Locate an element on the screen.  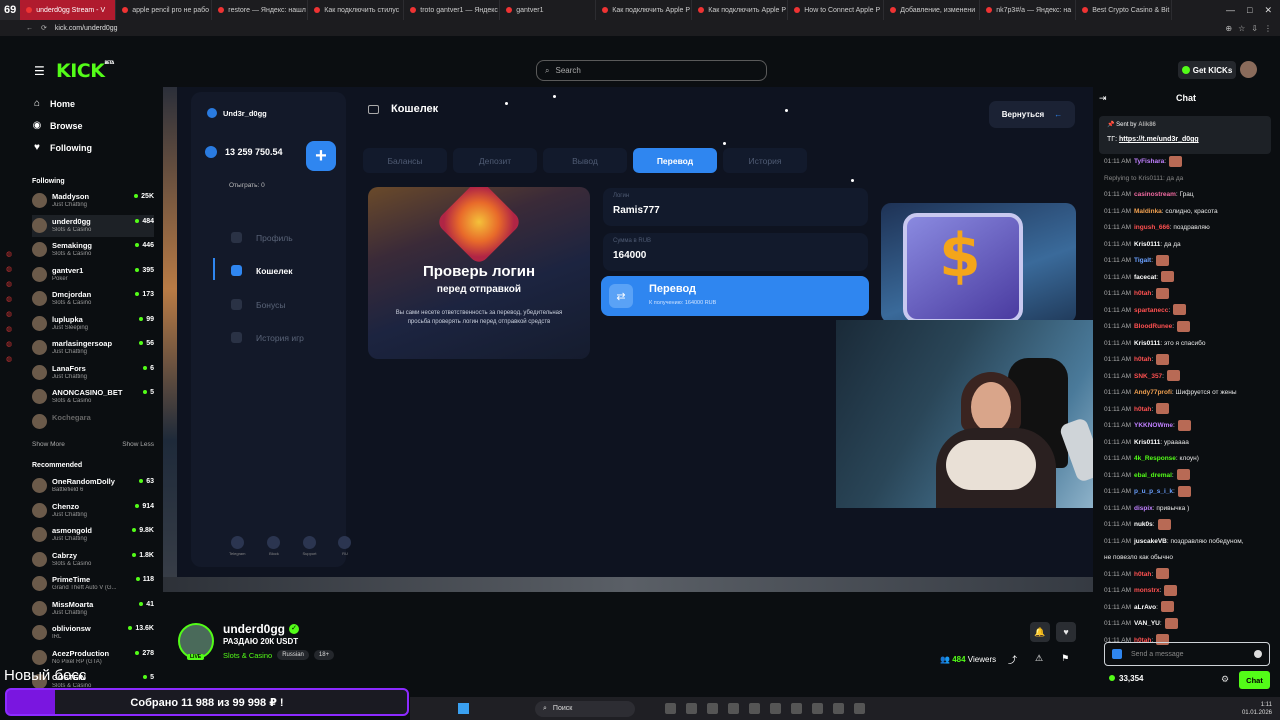
channel-item: OneRandomDolly Battlefield 6 63 is located at coordinates (93, 486).